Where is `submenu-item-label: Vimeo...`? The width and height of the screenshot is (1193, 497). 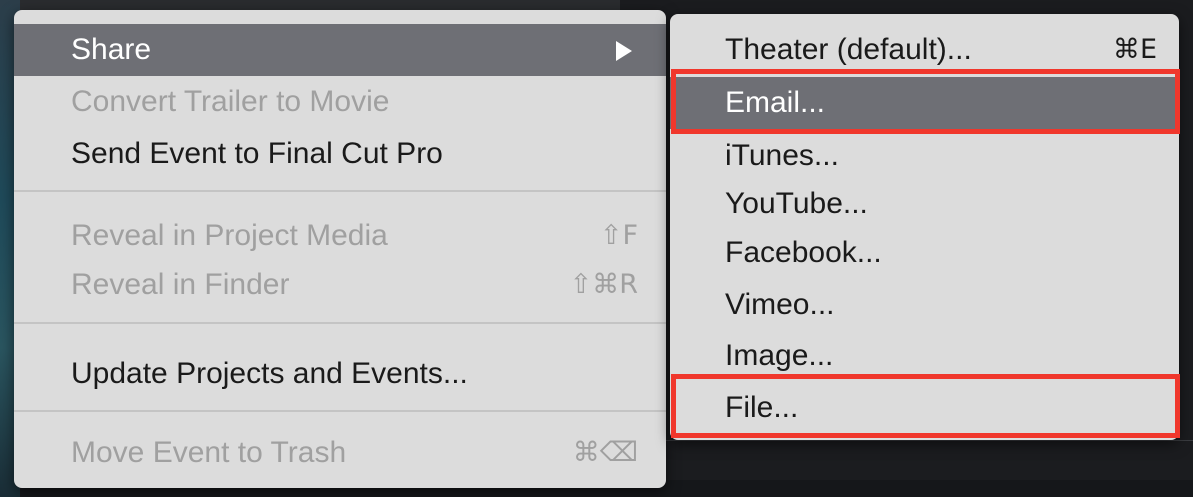 submenu-item-label: Vimeo... is located at coordinates (780, 304).